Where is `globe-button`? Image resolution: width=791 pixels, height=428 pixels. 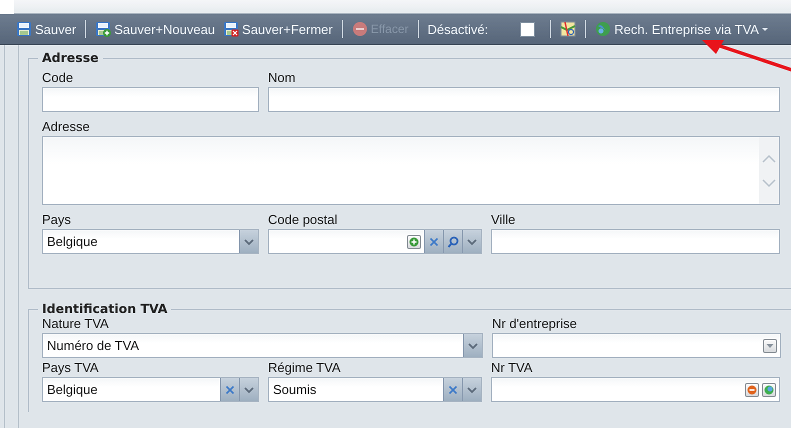 globe-button is located at coordinates (769, 389).